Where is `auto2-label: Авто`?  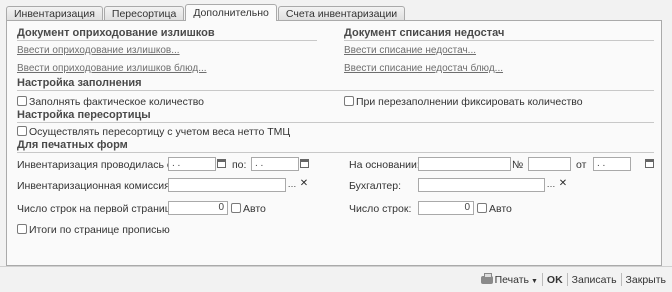 auto2-label: Авто is located at coordinates (500, 209).